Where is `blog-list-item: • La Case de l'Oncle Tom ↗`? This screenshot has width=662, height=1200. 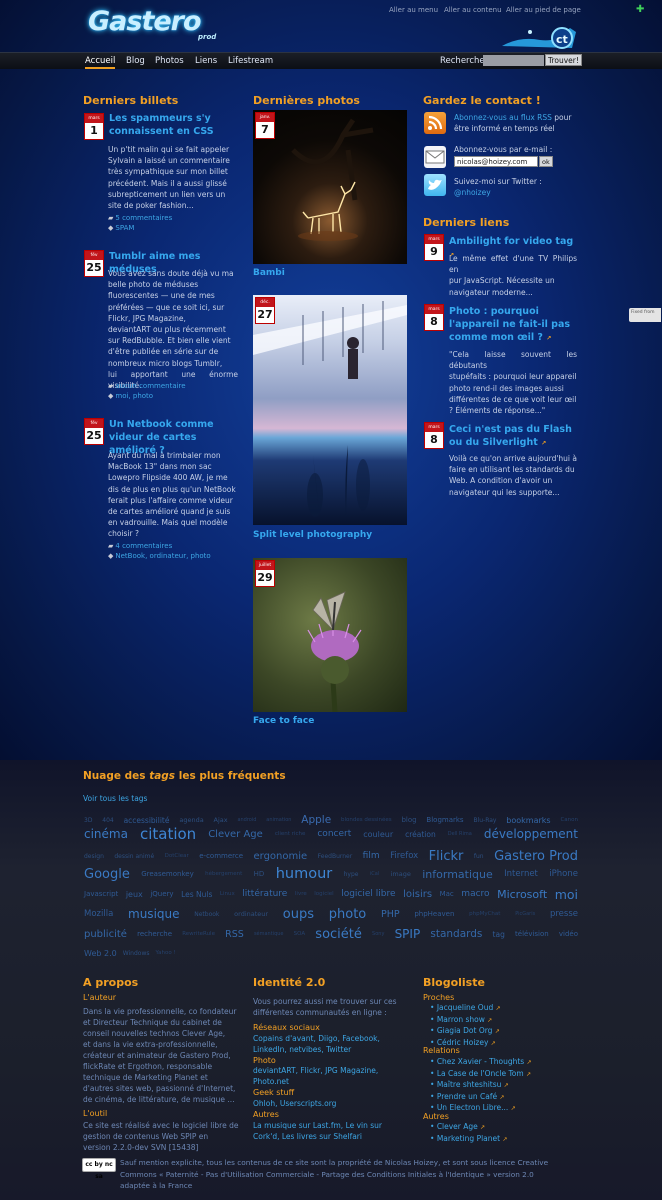
blog-list-item: • La Case de l'Oncle Tom ↗ is located at coordinates (481, 1075).